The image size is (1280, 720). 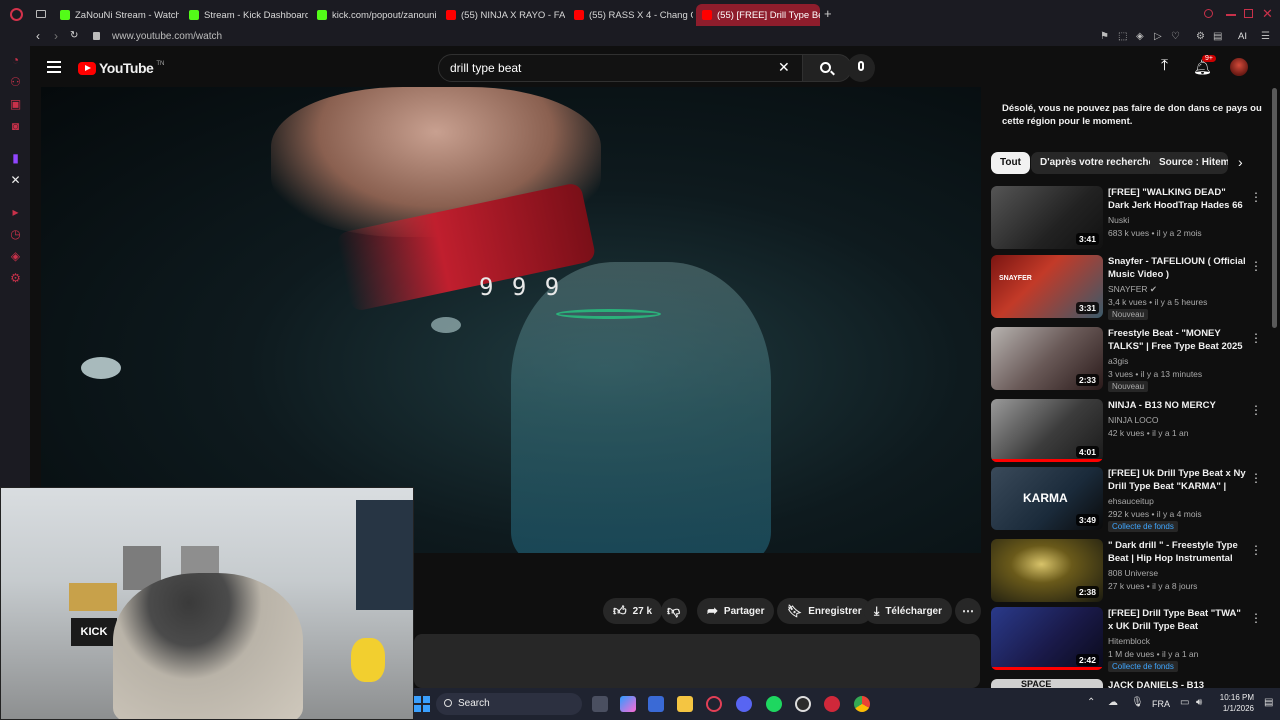 What do you see at coordinates (1204, 66) in the screenshot?
I see `notifications-button: 🔔︎ 9+` at bounding box center [1204, 66].